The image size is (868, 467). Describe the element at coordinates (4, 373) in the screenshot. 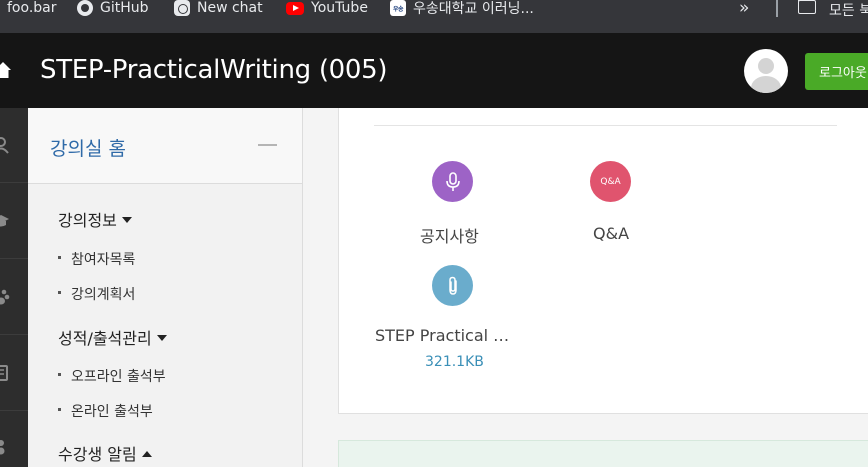

I see `notebook-icon` at that location.